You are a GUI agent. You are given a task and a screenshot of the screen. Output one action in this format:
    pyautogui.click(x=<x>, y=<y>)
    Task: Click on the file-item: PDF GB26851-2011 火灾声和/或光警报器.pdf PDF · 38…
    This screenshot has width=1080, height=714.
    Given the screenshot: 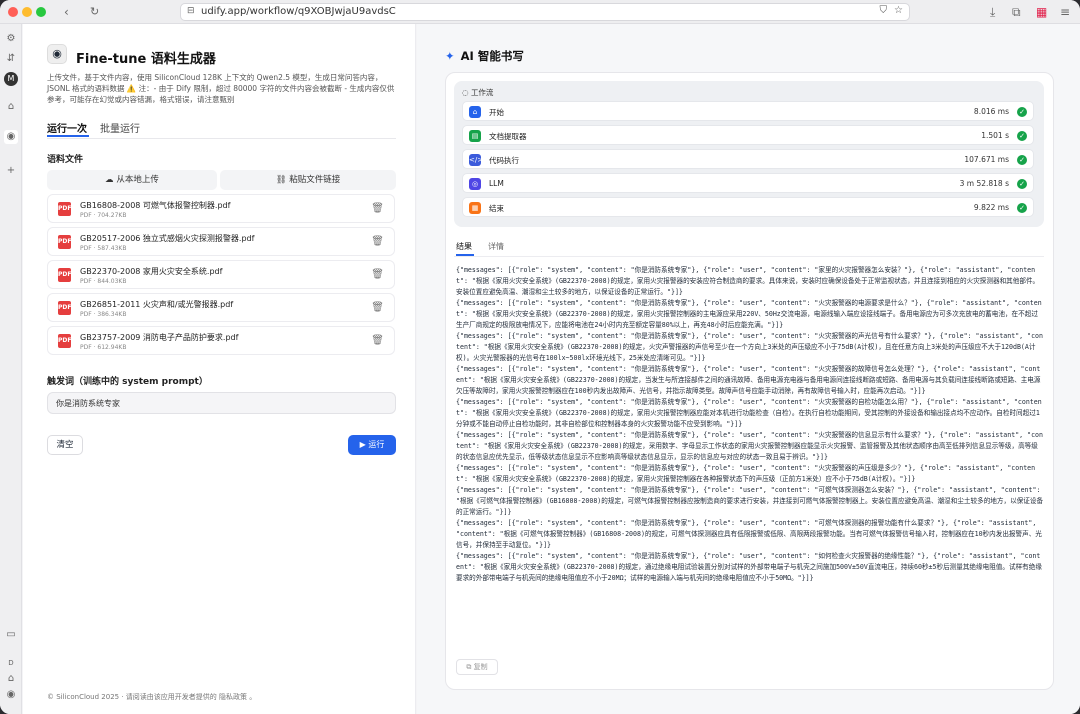 What is the action you would take?
    pyautogui.click(x=221, y=307)
    